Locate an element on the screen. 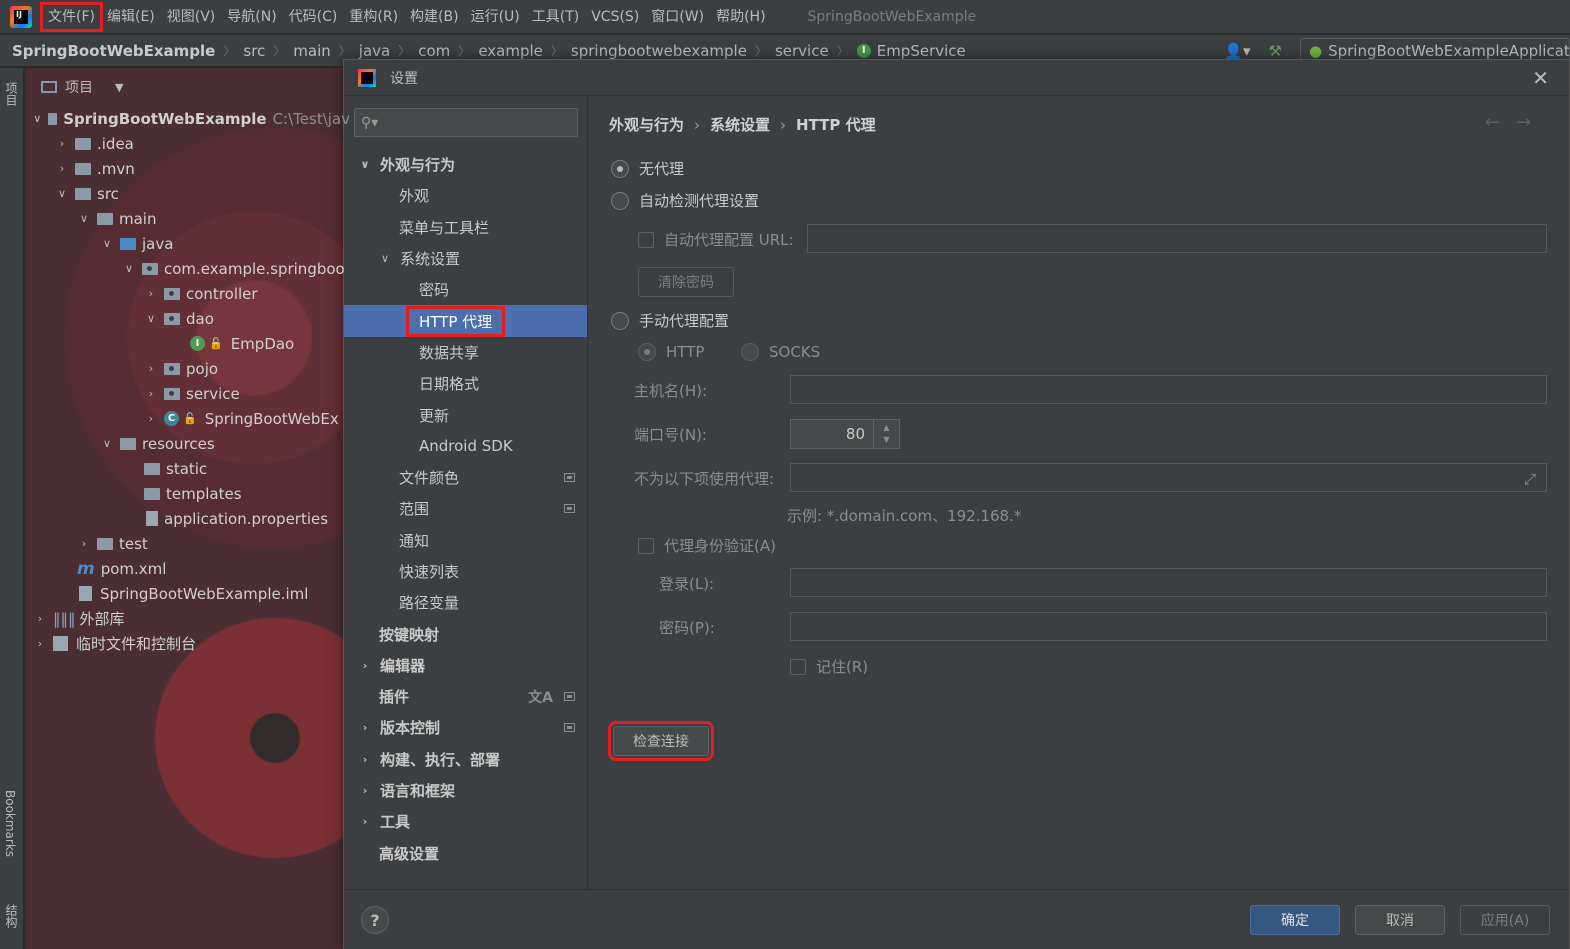 This screenshot has height=949, width=1570. nav-system-settings: ∨ 系统设置 is located at coordinates (465, 258).